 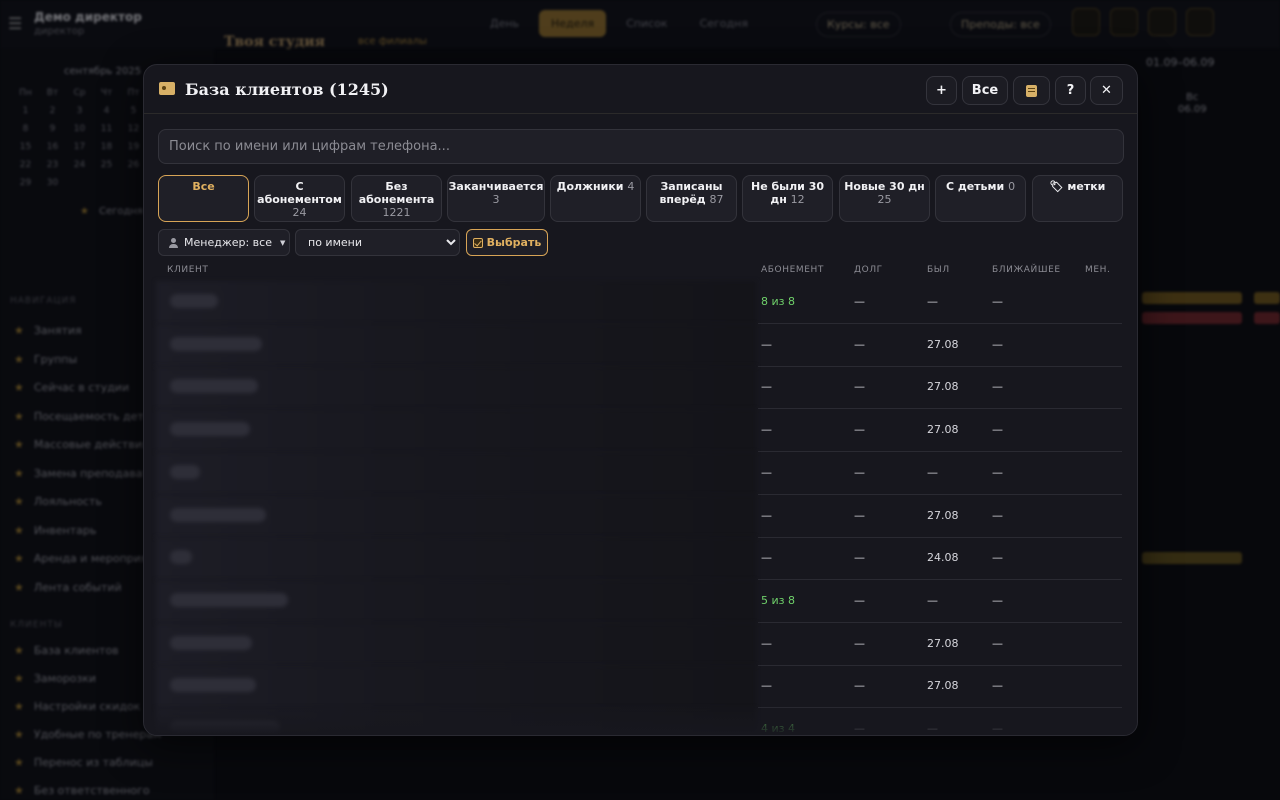 I want to click on sidebar-item: База клиентов, so click(x=66, y=650).